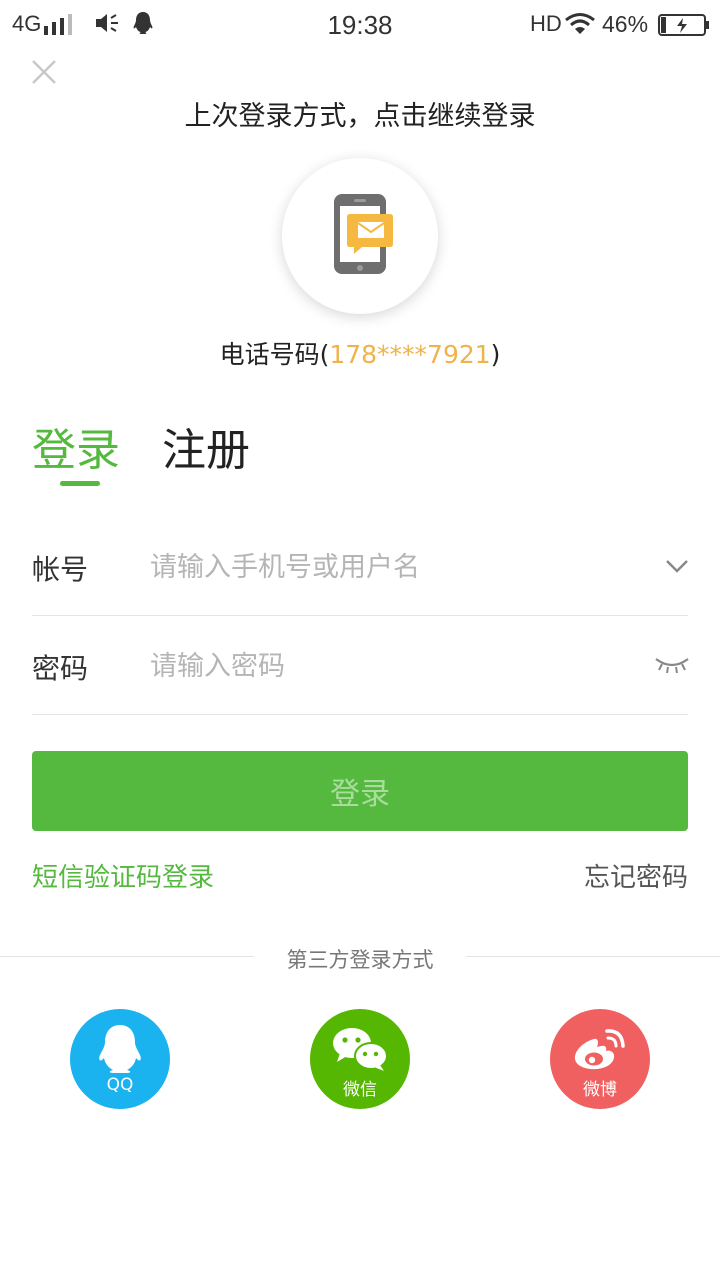  I want to click on battery-charging-icon, so click(683, 25).